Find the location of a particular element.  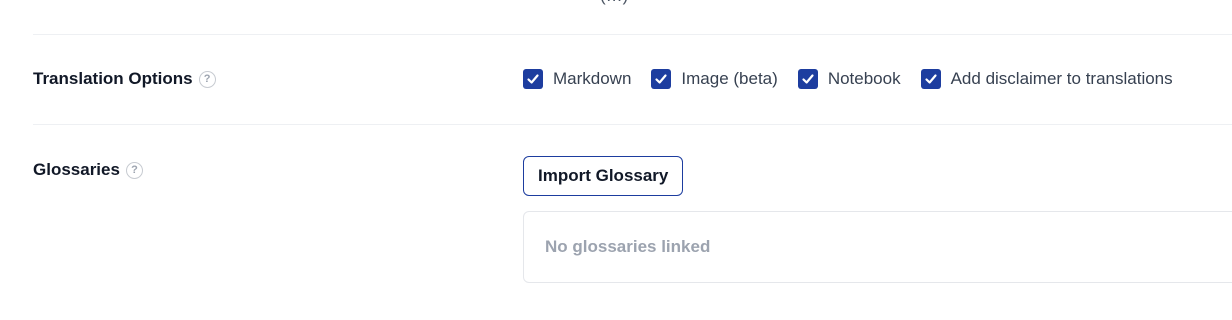

translation-options-row-label: Translation Options ? is located at coordinates (124, 79).